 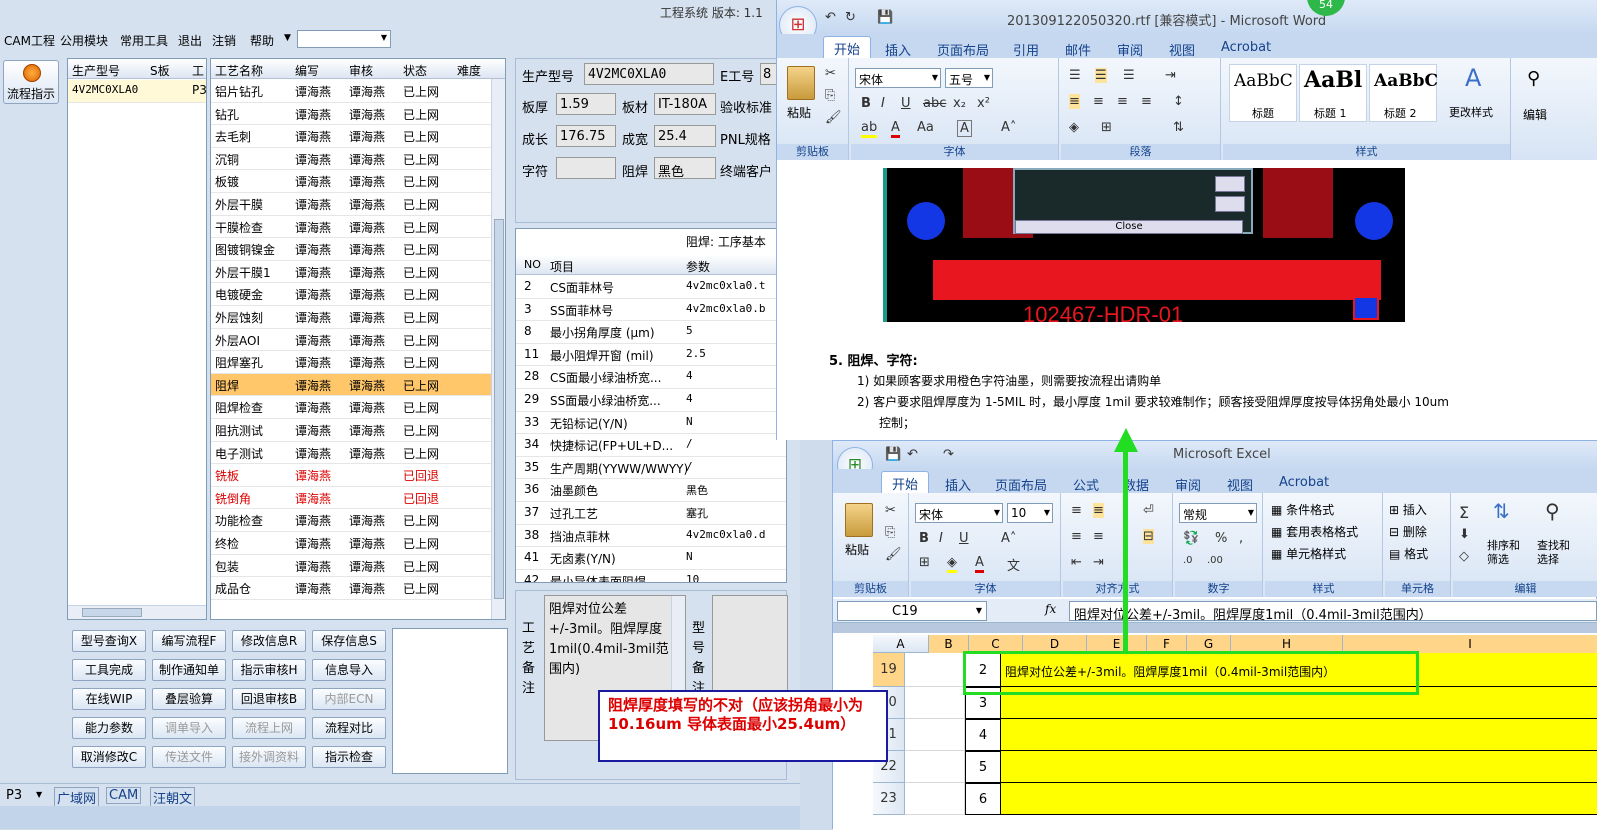 What do you see at coordinates (912, 611) in the screenshot?
I see `name-box: C19 ▼` at bounding box center [912, 611].